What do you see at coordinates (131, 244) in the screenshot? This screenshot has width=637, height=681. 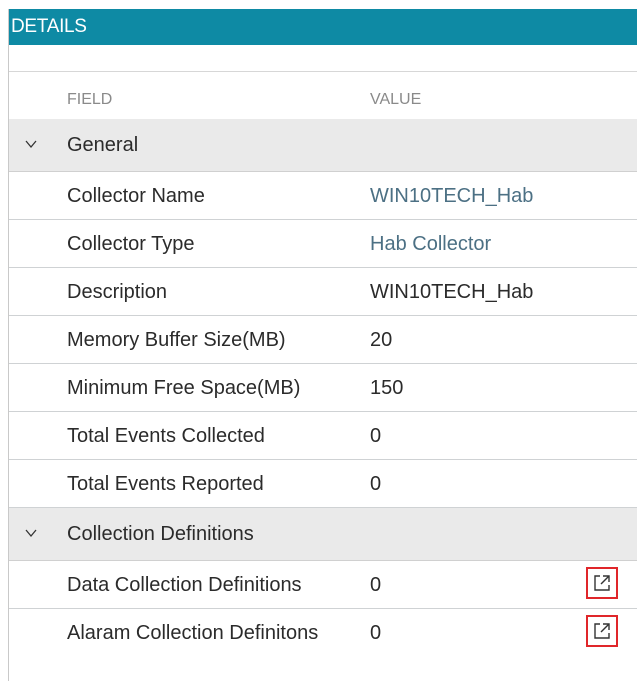 I see `field-name: Collector Type` at bounding box center [131, 244].